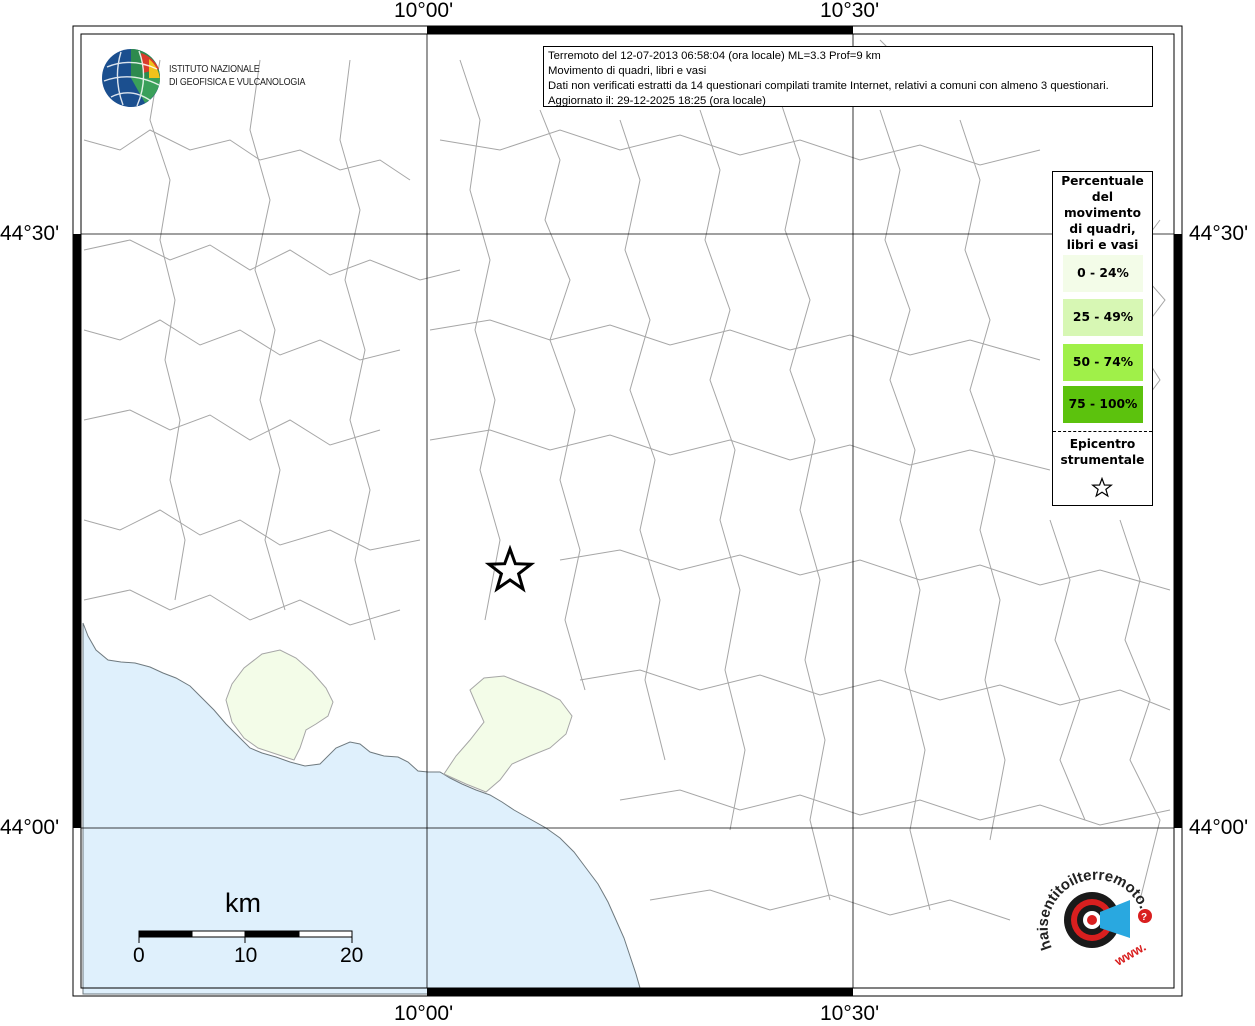 The width and height of the screenshot is (1255, 1026). What do you see at coordinates (850, 11) in the screenshot?
I see `lon-label-top-2: 10°30'` at bounding box center [850, 11].